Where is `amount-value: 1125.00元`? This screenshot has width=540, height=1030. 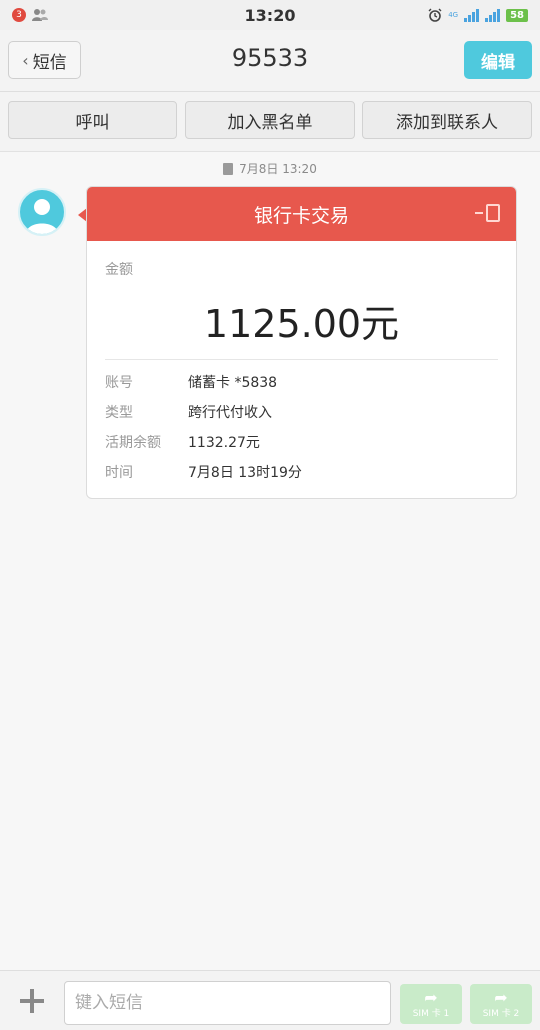
amount-value: 1125.00元 is located at coordinates (301, 324).